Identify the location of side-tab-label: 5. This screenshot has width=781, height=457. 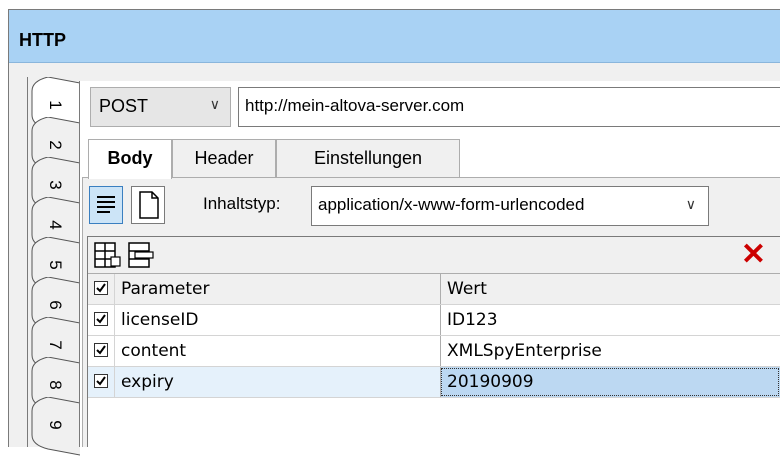
(55, 265).